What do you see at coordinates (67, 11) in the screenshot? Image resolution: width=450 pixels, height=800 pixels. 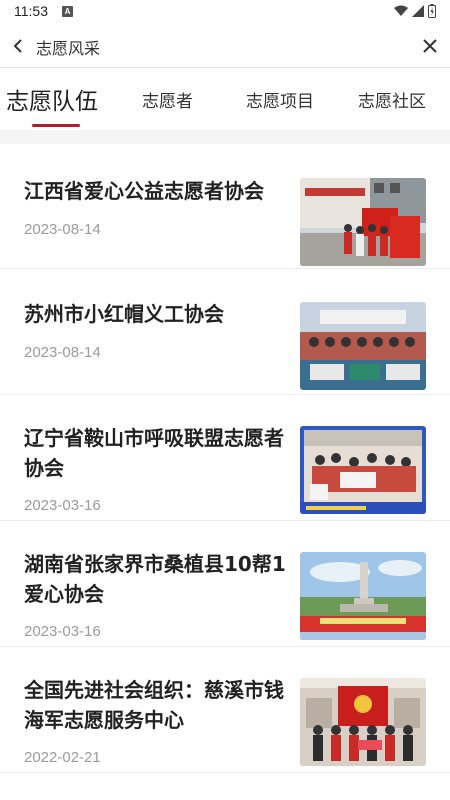 I see `notification-icon: A` at bounding box center [67, 11].